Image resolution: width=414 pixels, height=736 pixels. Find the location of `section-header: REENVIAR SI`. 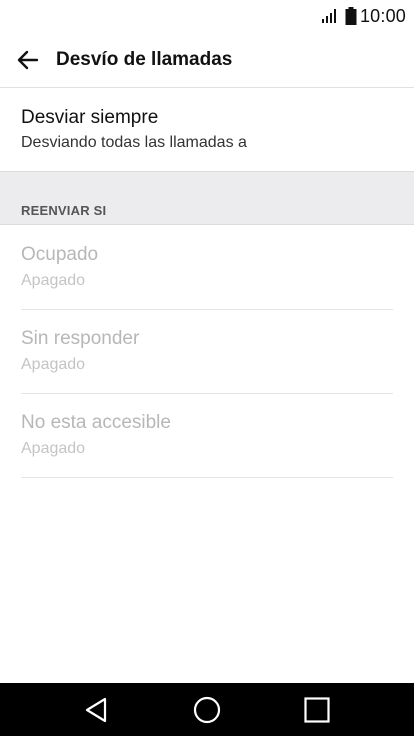

section-header: REENVIAR SI is located at coordinates (207, 198).